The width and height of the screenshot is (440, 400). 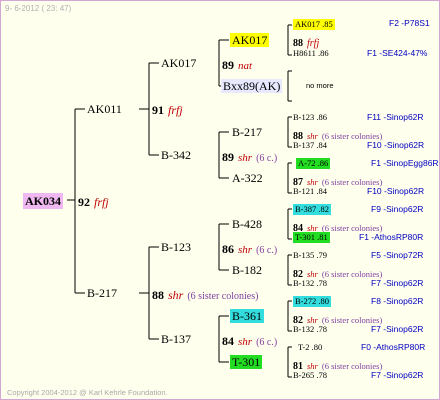 I want to click on g3-name-2: B-217, so click(x=247, y=132).